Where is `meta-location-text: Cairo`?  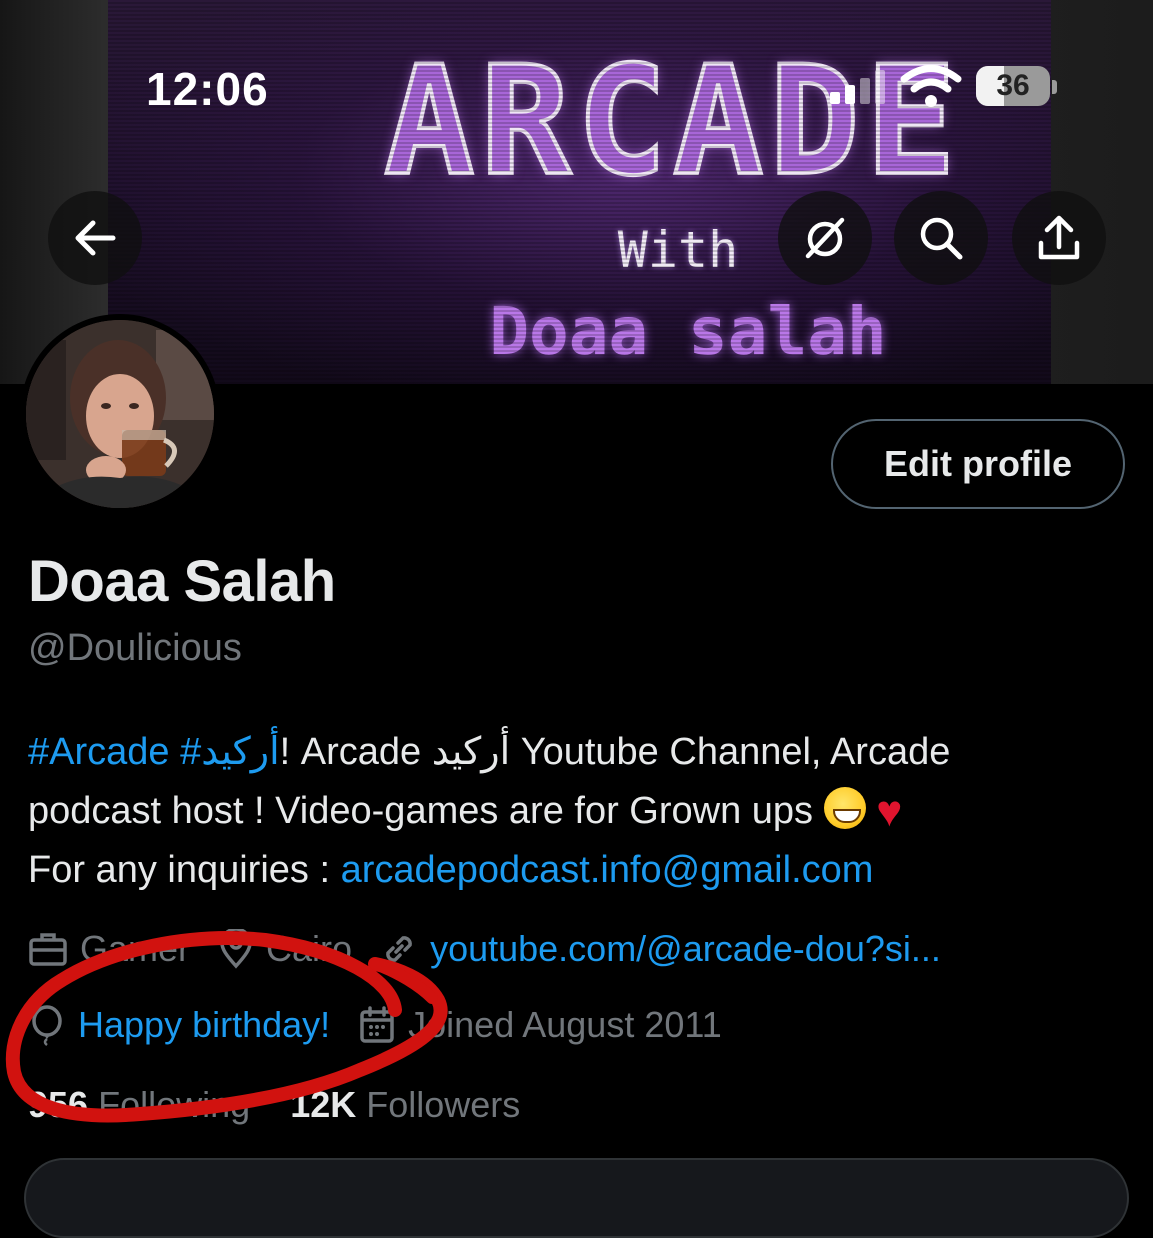 meta-location-text: Cairo is located at coordinates (309, 948).